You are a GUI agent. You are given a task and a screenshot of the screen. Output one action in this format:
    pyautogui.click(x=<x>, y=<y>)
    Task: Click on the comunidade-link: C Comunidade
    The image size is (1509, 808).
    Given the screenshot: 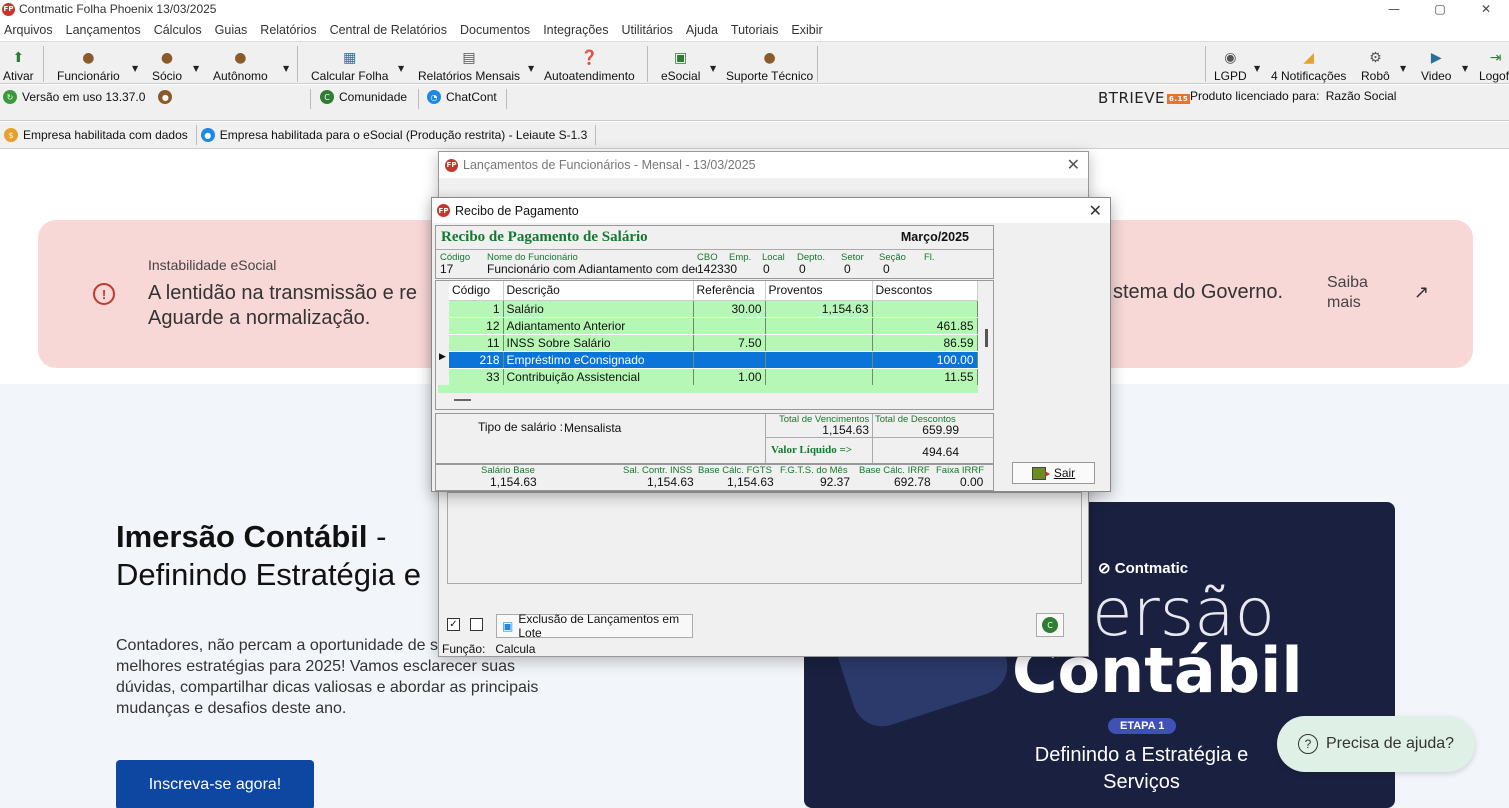 What is the action you would take?
    pyautogui.click(x=363, y=97)
    